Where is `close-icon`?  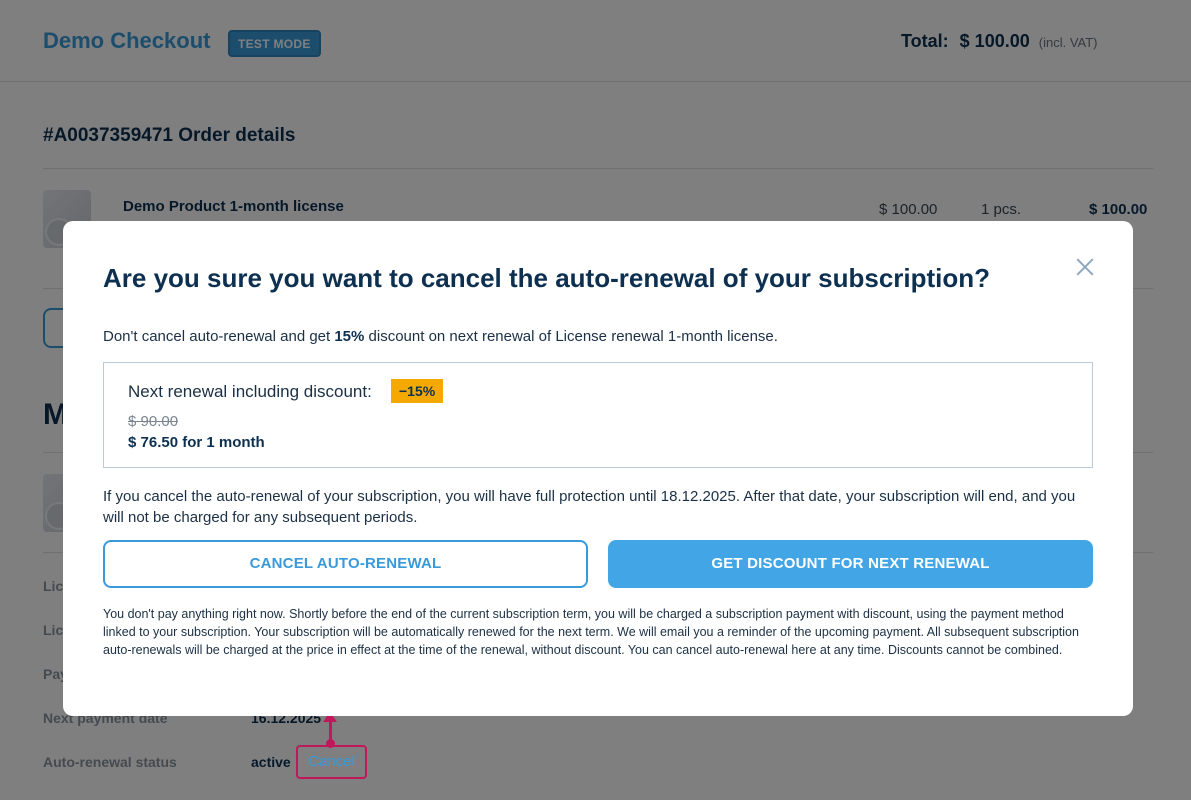
close-icon is located at coordinates (1085, 267).